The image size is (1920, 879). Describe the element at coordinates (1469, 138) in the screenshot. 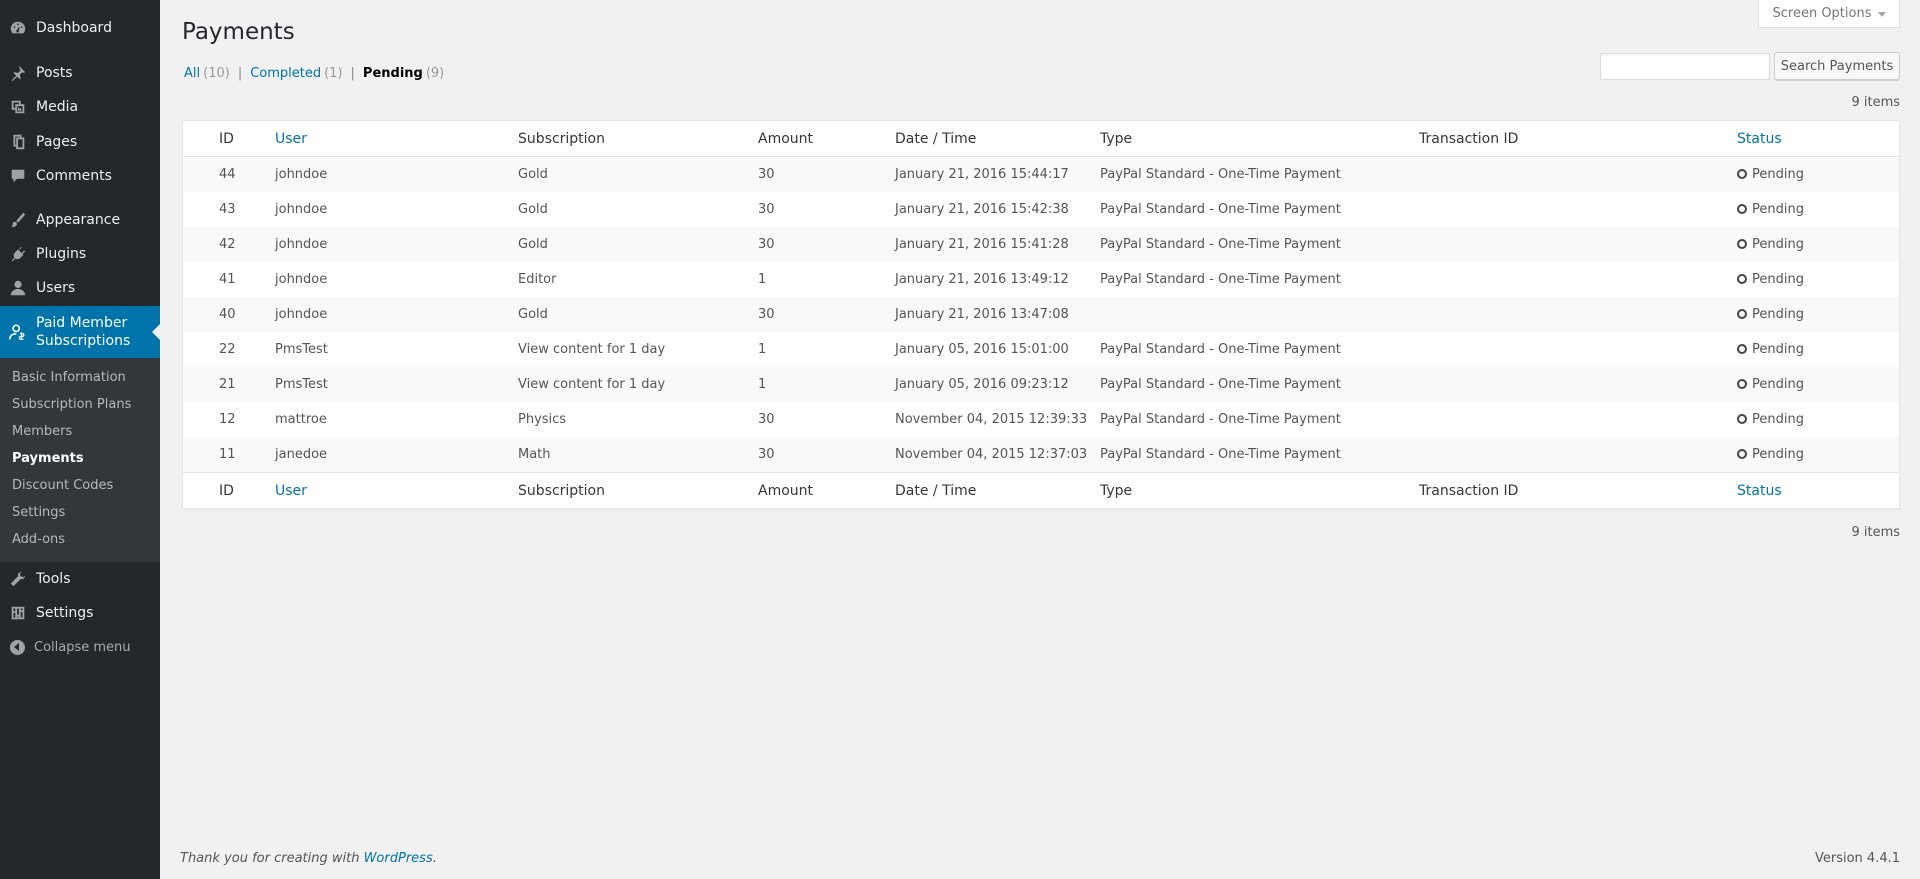

I see `column-transaction-id: Transaction ID` at that location.